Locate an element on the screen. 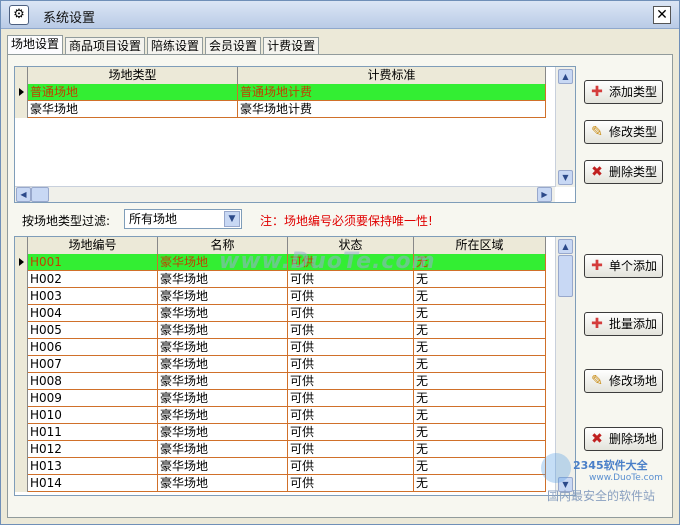 The width and height of the screenshot is (680, 525). venue-id-cell: H004 is located at coordinates (93, 313).